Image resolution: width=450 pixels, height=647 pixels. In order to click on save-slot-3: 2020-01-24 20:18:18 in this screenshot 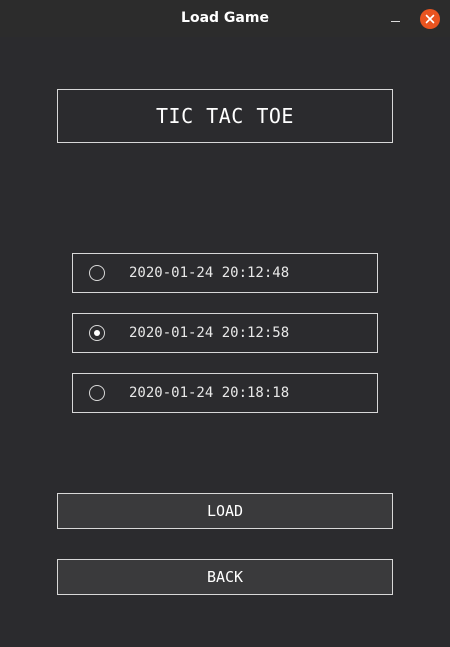, I will do `click(225, 393)`.